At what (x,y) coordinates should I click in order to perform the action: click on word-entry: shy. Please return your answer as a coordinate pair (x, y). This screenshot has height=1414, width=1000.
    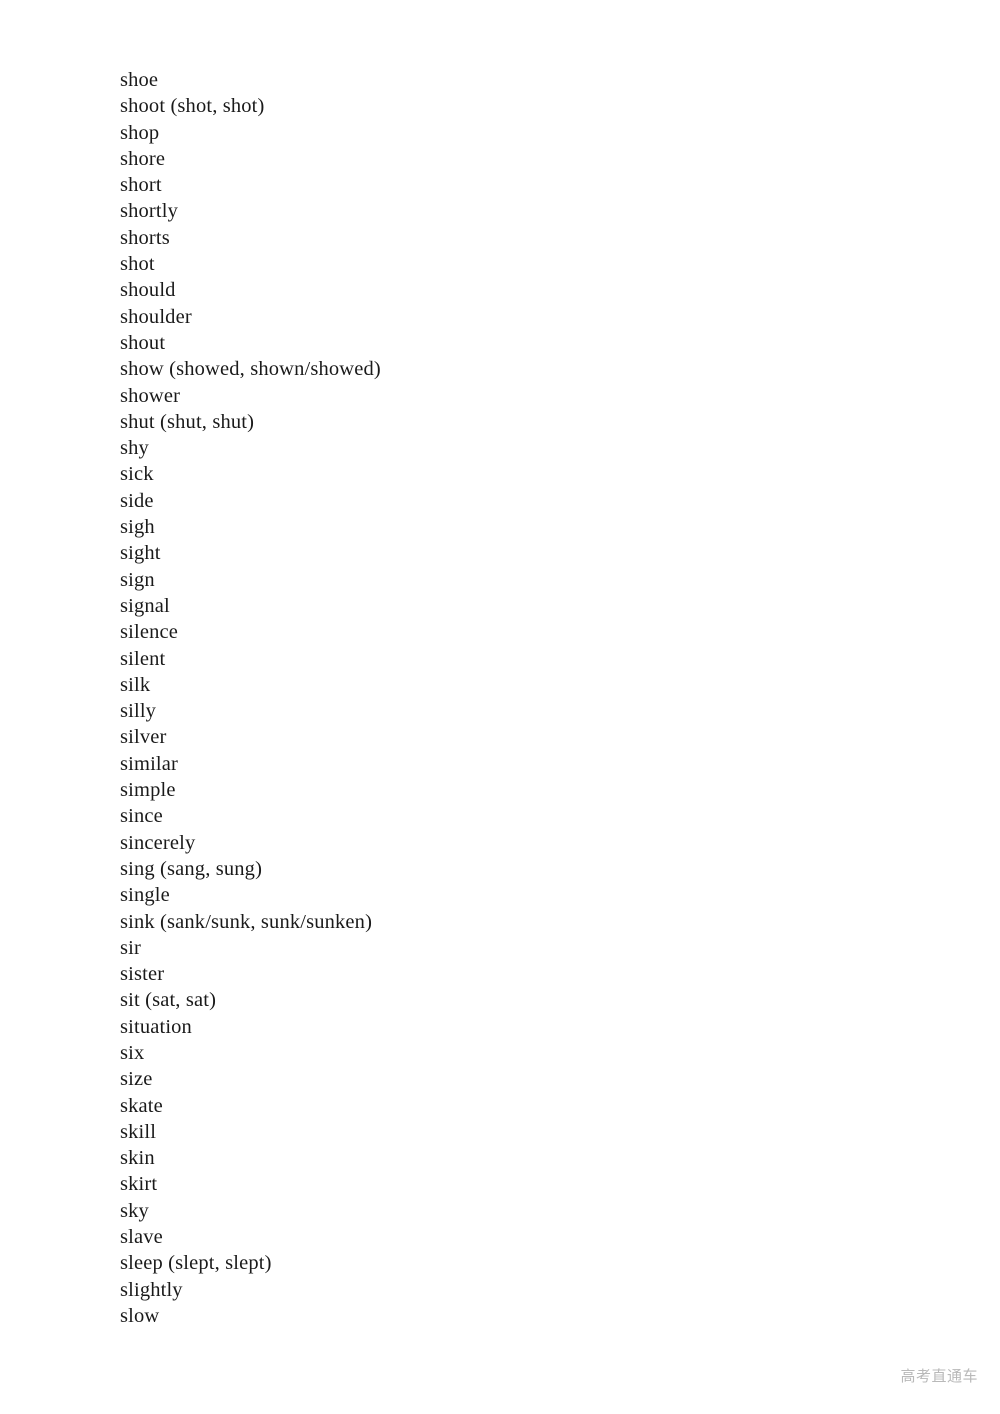
    Looking at the image, I should click on (134, 448).